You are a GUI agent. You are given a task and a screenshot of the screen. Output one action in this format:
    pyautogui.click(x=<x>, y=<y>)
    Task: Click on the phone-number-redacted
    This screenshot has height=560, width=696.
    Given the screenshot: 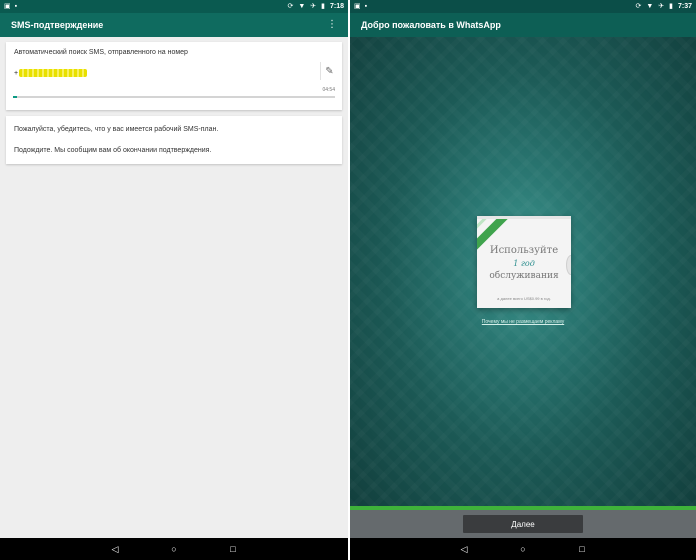 What is the action you would take?
    pyautogui.click(x=53, y=73)
    